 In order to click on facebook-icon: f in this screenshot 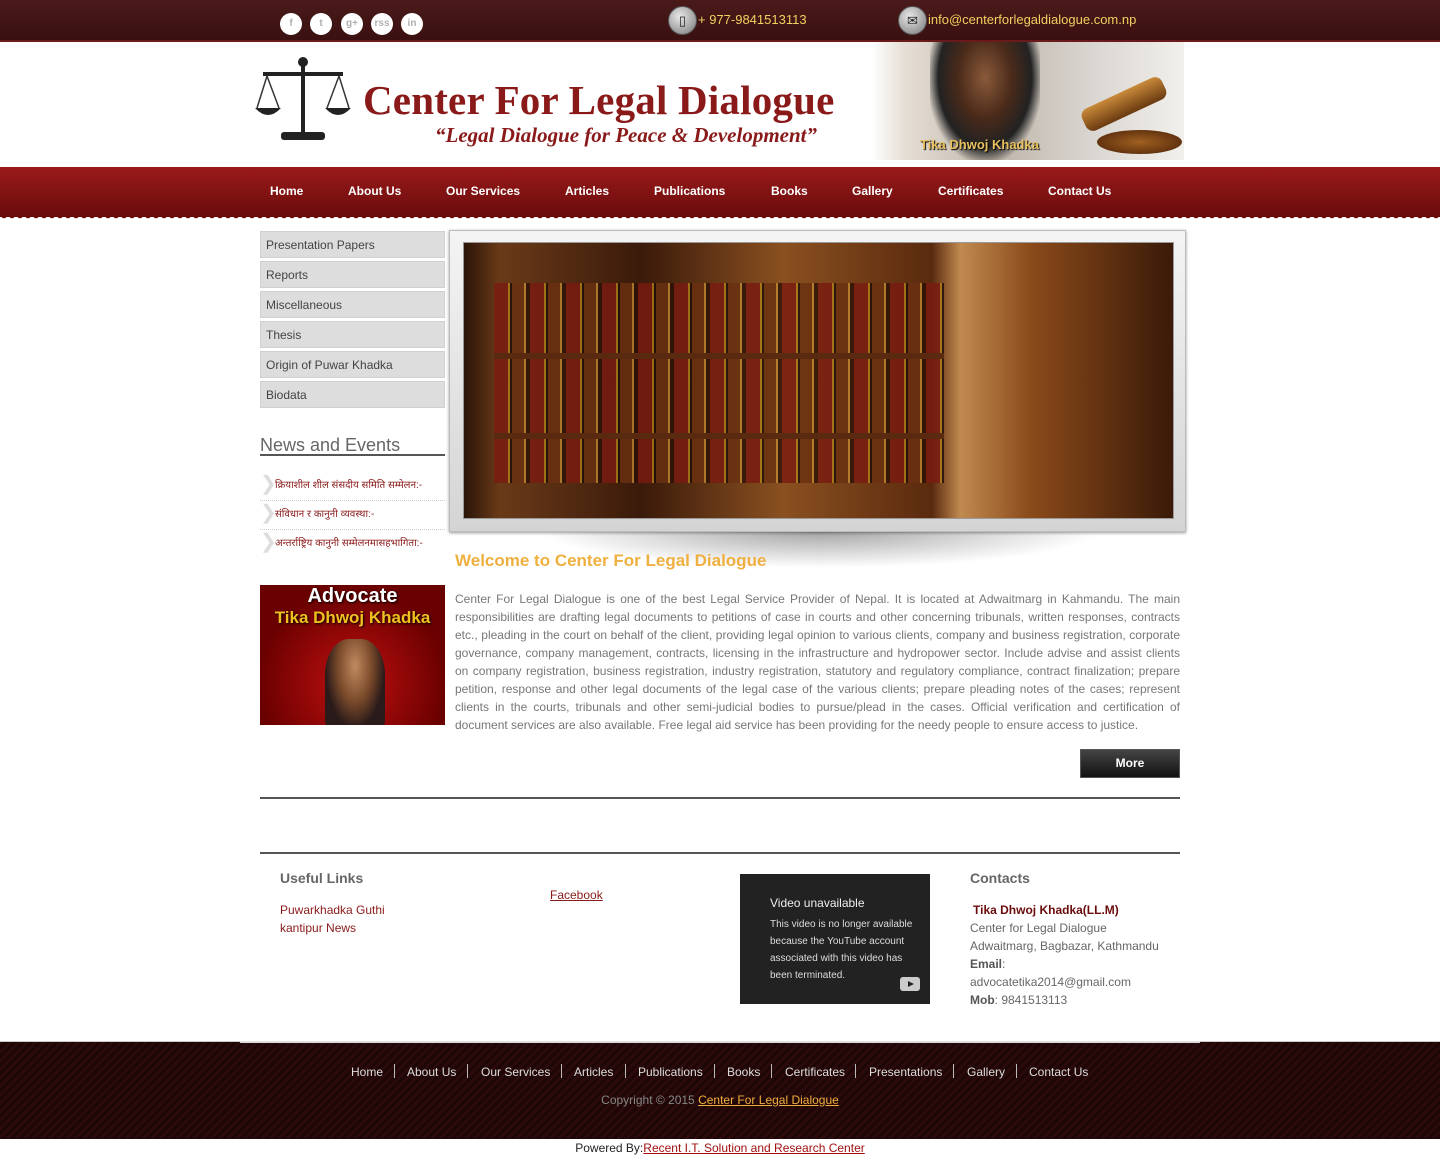, I will do `click(291, 24)`.